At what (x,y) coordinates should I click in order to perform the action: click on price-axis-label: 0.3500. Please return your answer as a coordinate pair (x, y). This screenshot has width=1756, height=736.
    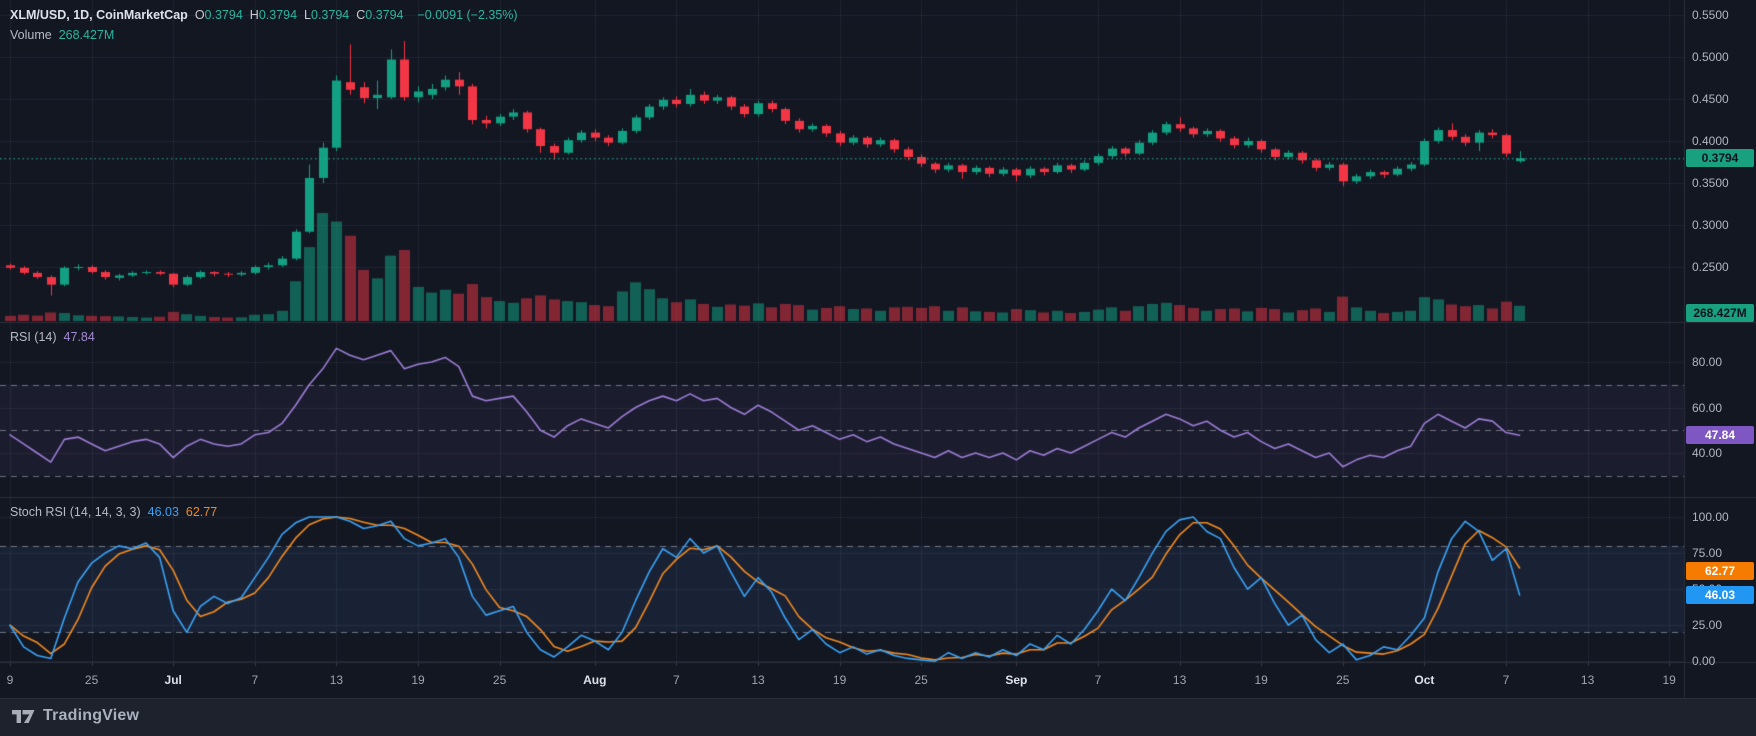
    Looking at the image, I should click on (1710, 183).